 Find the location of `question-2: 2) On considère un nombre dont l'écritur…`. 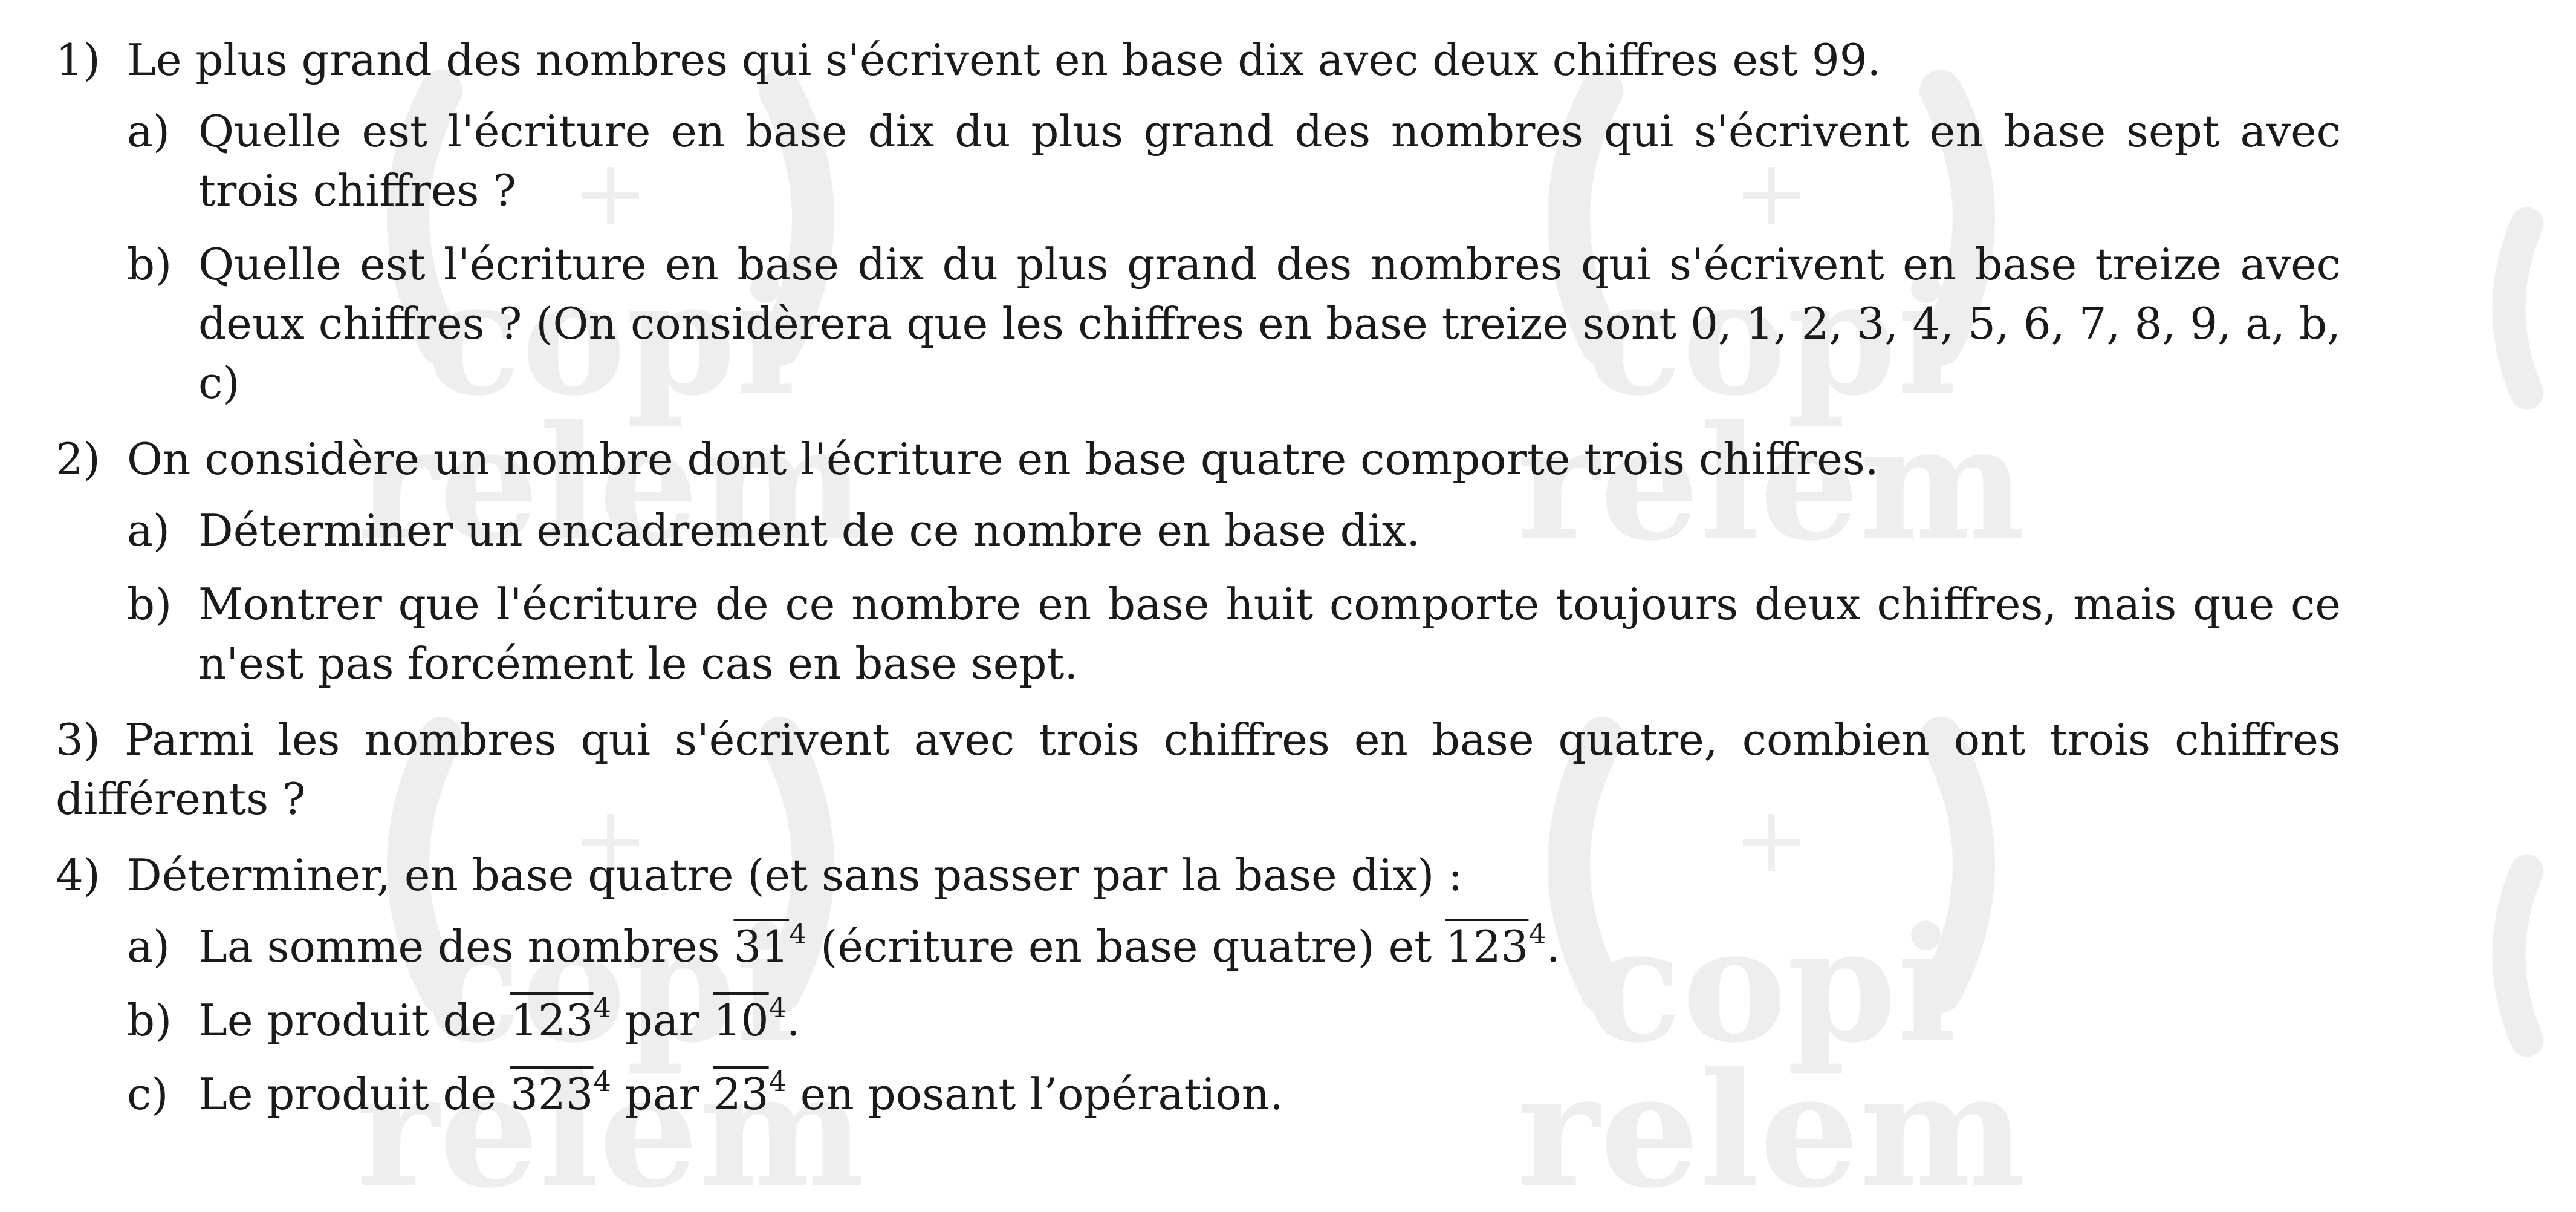

question-2: 2) On considère un nombre dont l'écritur… is located at coordinates (1198, 459).